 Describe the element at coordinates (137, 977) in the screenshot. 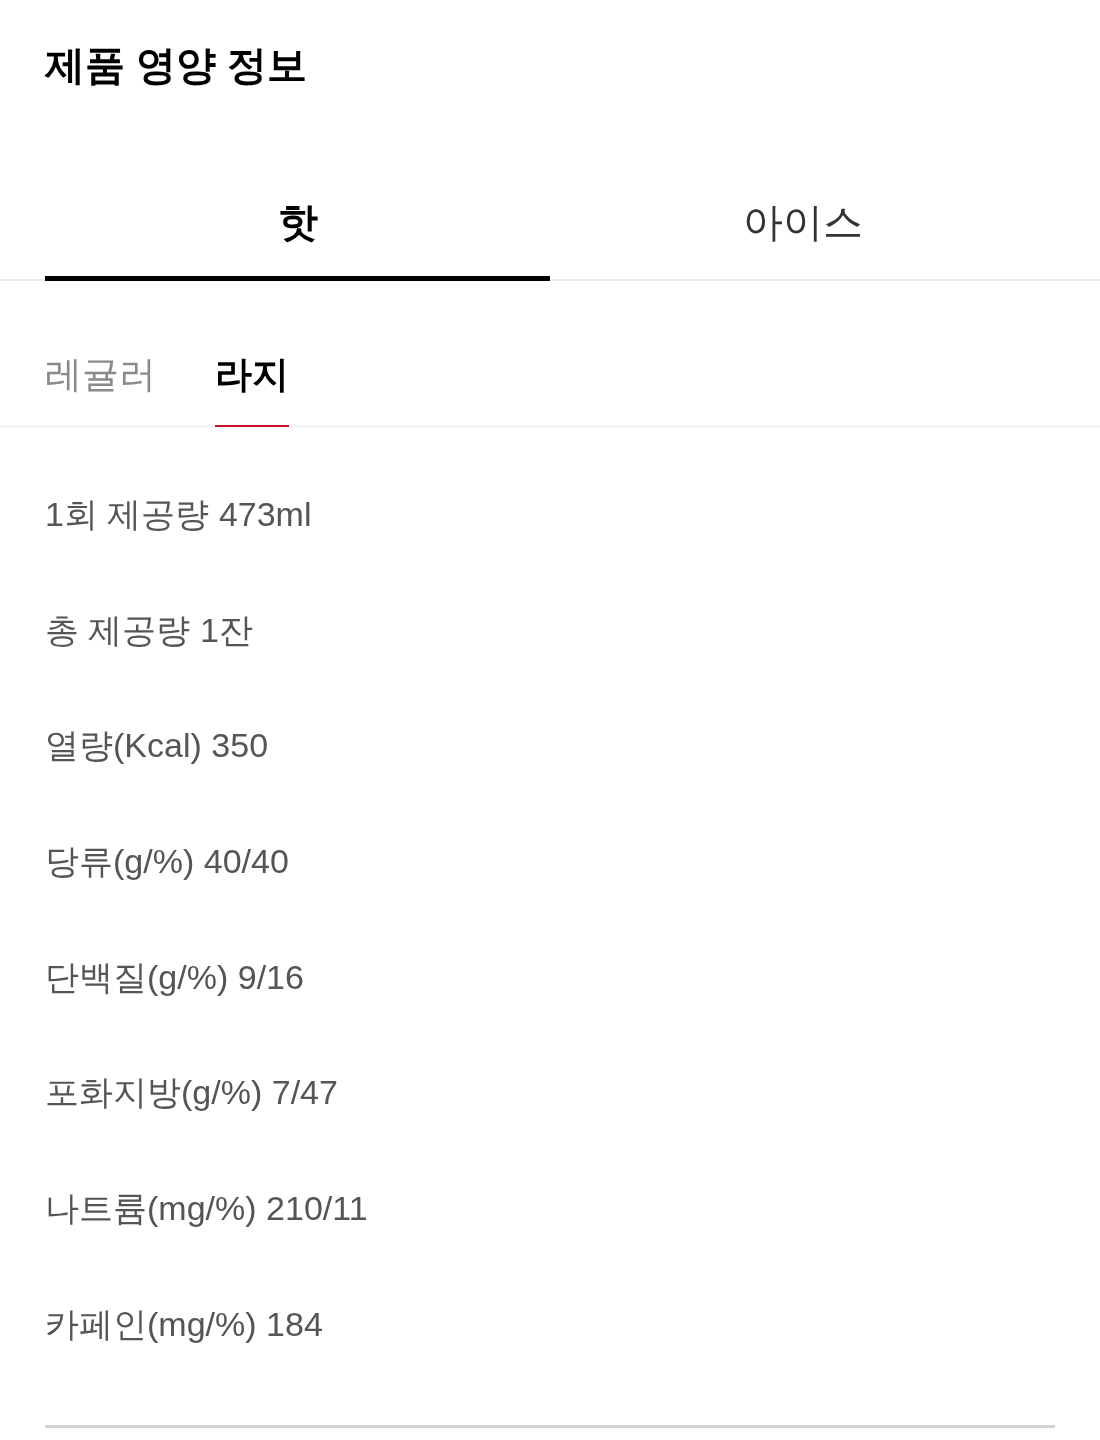

I see `nutrient-label: 단백질(g/%)` at that location.